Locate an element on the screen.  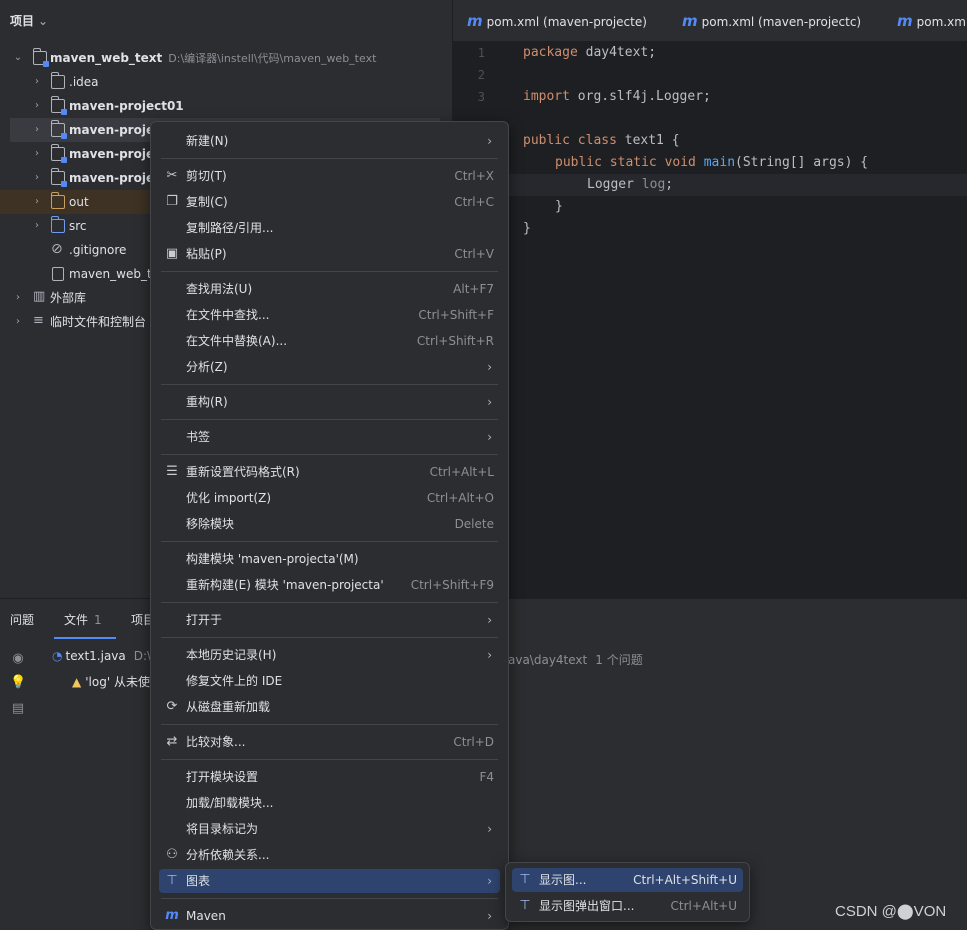
tab-pom: m pom.xml is located at coordinates (932, 21).